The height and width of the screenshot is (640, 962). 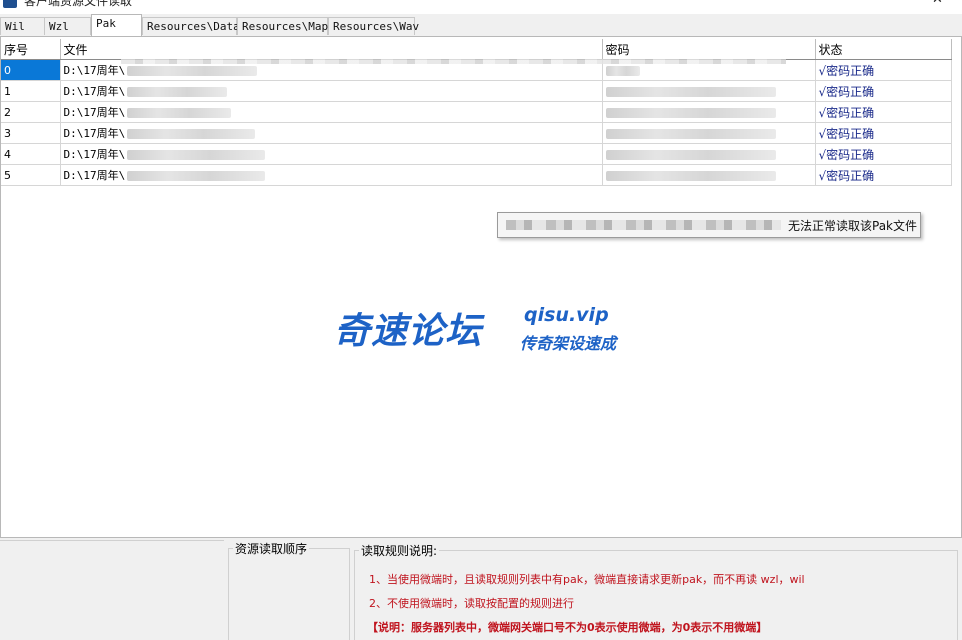 I want to click on column-header-status: 状态, so click(x=883, y=49).